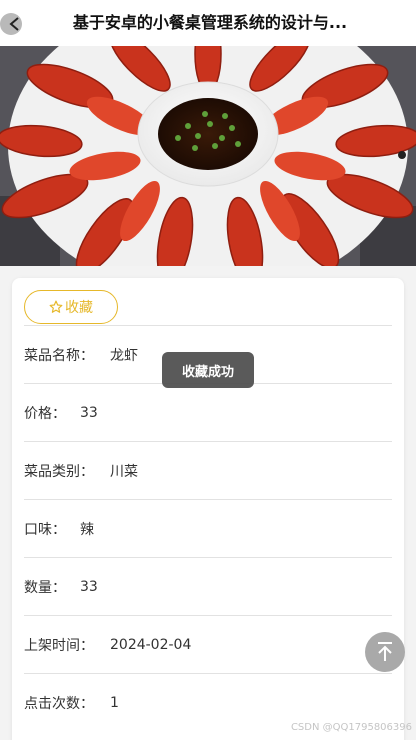 This screenshot has height=740, width=416. What do you see at coordinates (79, 308) in the screenshot?
I see `favorite-label: 收藏` at bounding box center [79, 308].